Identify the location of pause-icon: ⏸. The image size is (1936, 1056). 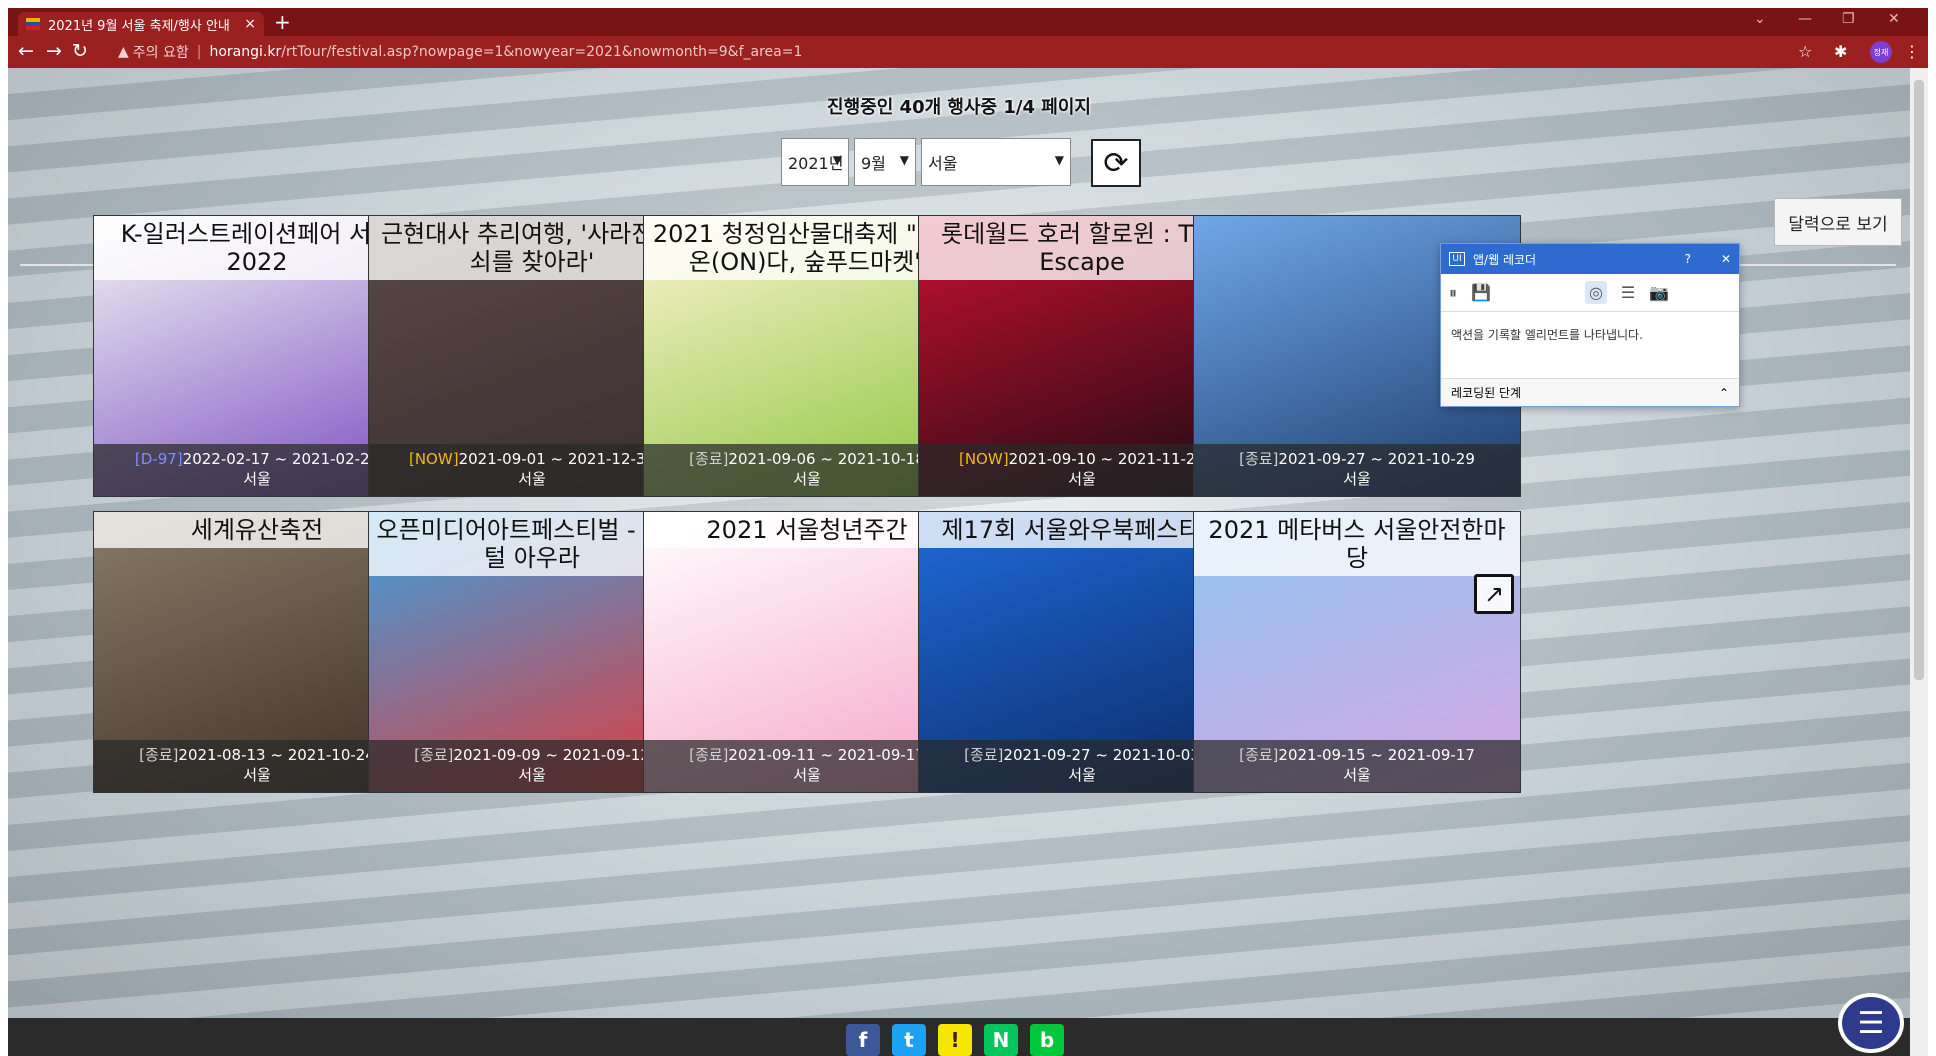
(1453, 293).